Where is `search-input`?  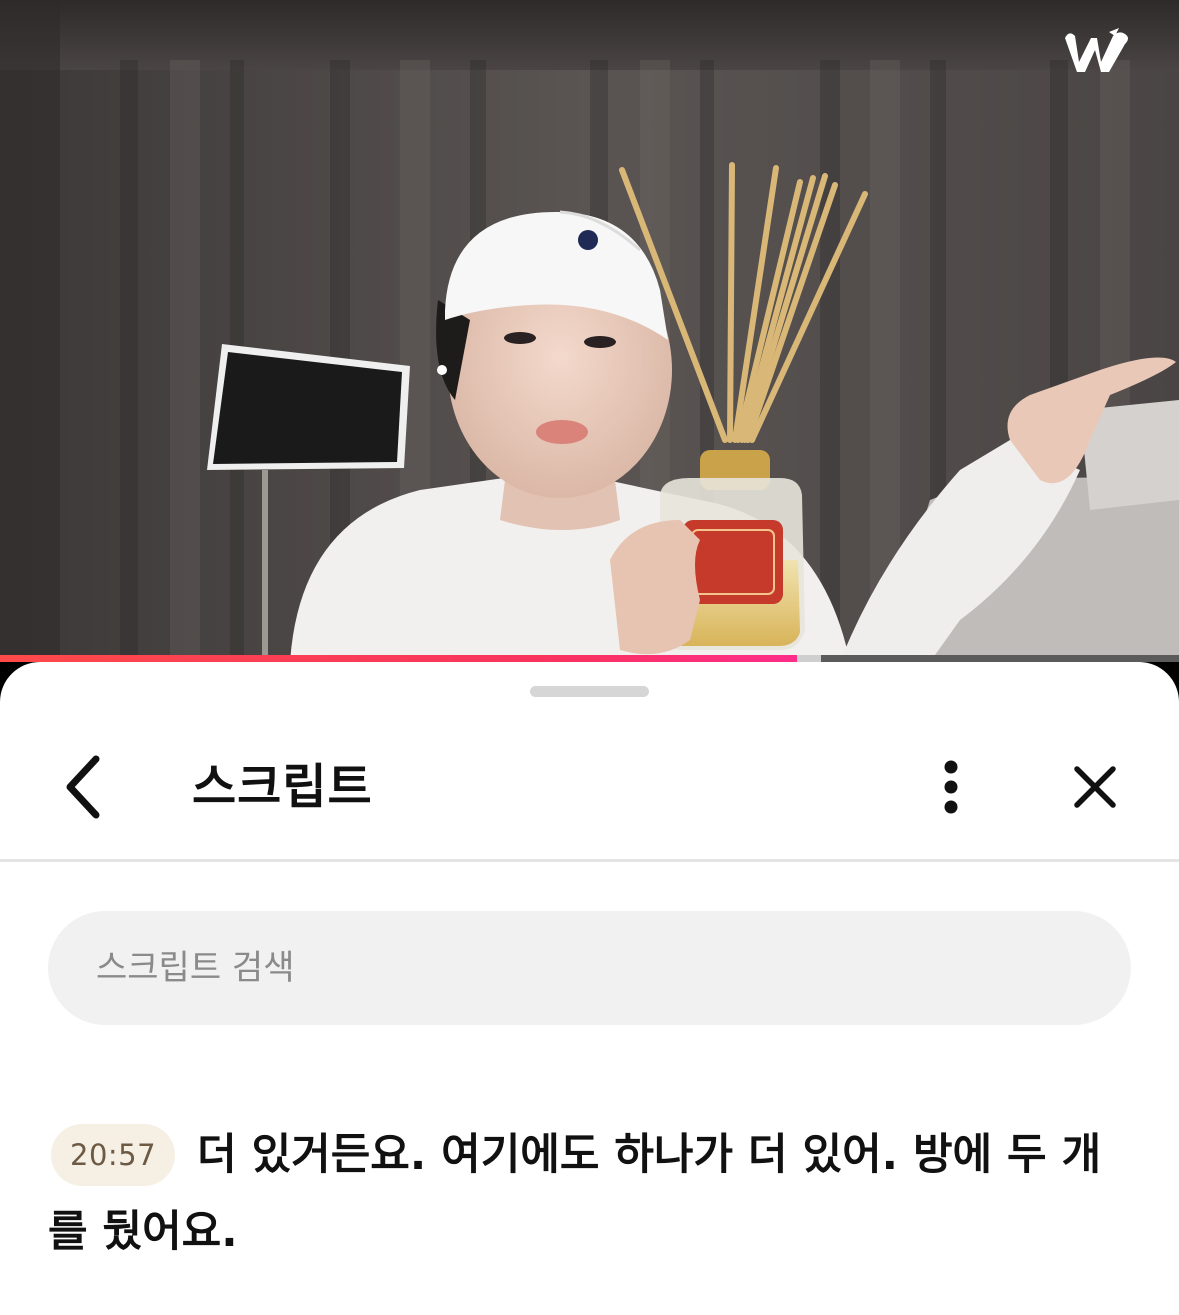 search-input is located at coordinates (586, 968).